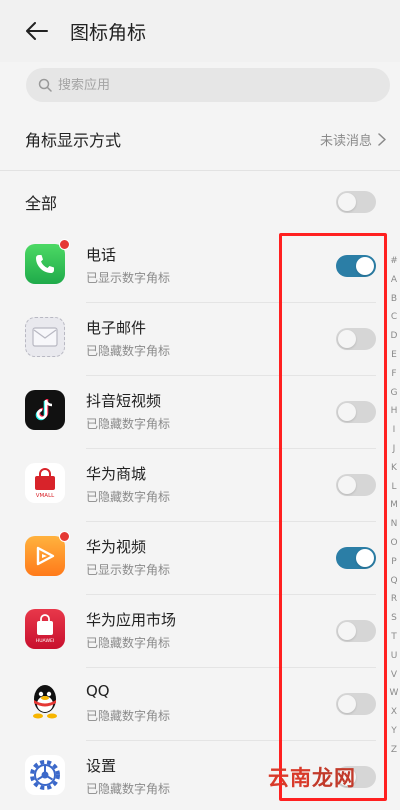 The width and height of the screenshot is (400, 810). I want to click on email-app-icon, so click(45, 337).